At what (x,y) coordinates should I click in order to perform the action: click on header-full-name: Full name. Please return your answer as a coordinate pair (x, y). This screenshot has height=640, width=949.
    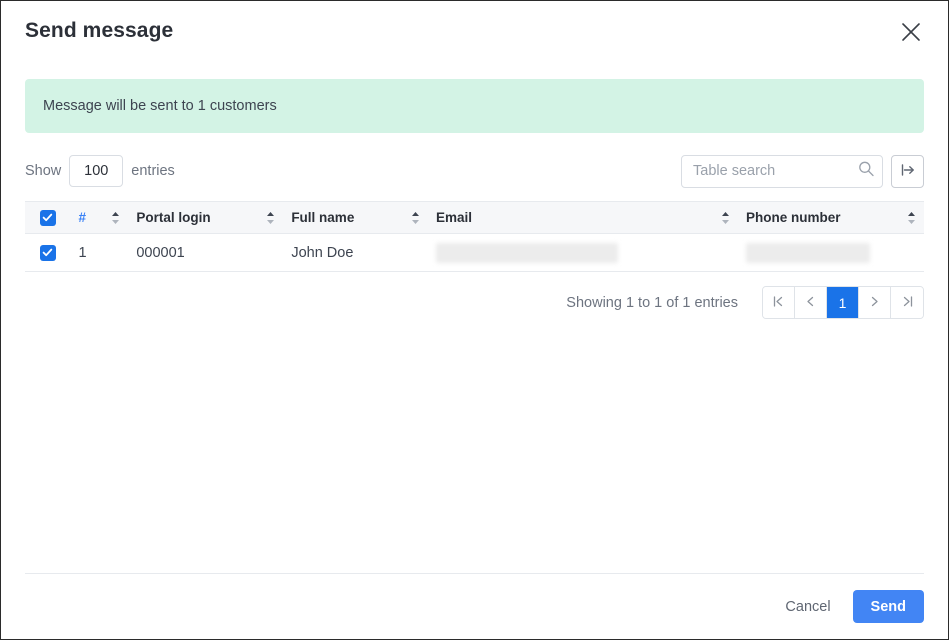
    Looking at the image, I should click on (355, 218).